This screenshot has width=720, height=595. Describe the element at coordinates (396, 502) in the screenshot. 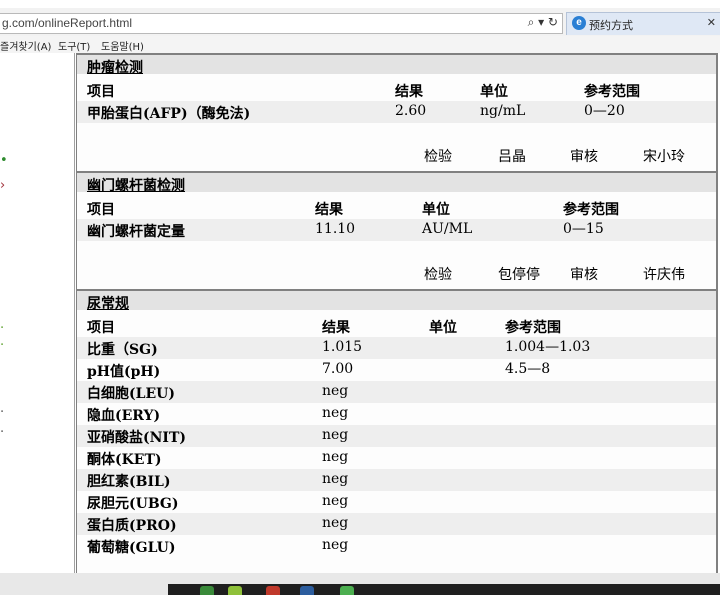

I see `table-row: 尿胆元(UBG) neg` at that location.